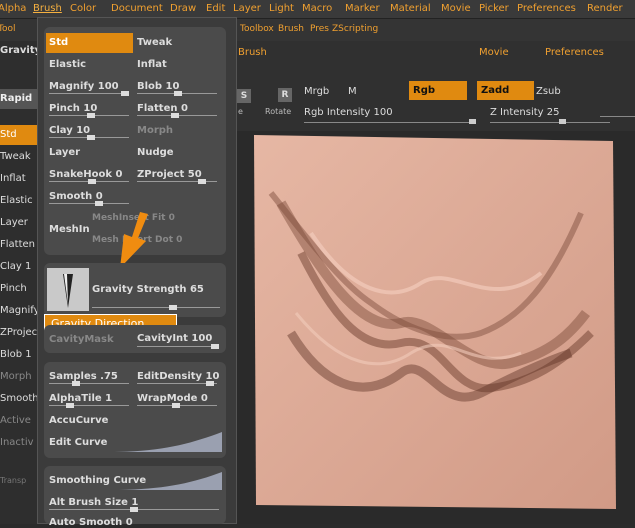  Describe the element at coordinates (67, 64) in the screenshot. I see `brush-elastic: Elastic` at that location.